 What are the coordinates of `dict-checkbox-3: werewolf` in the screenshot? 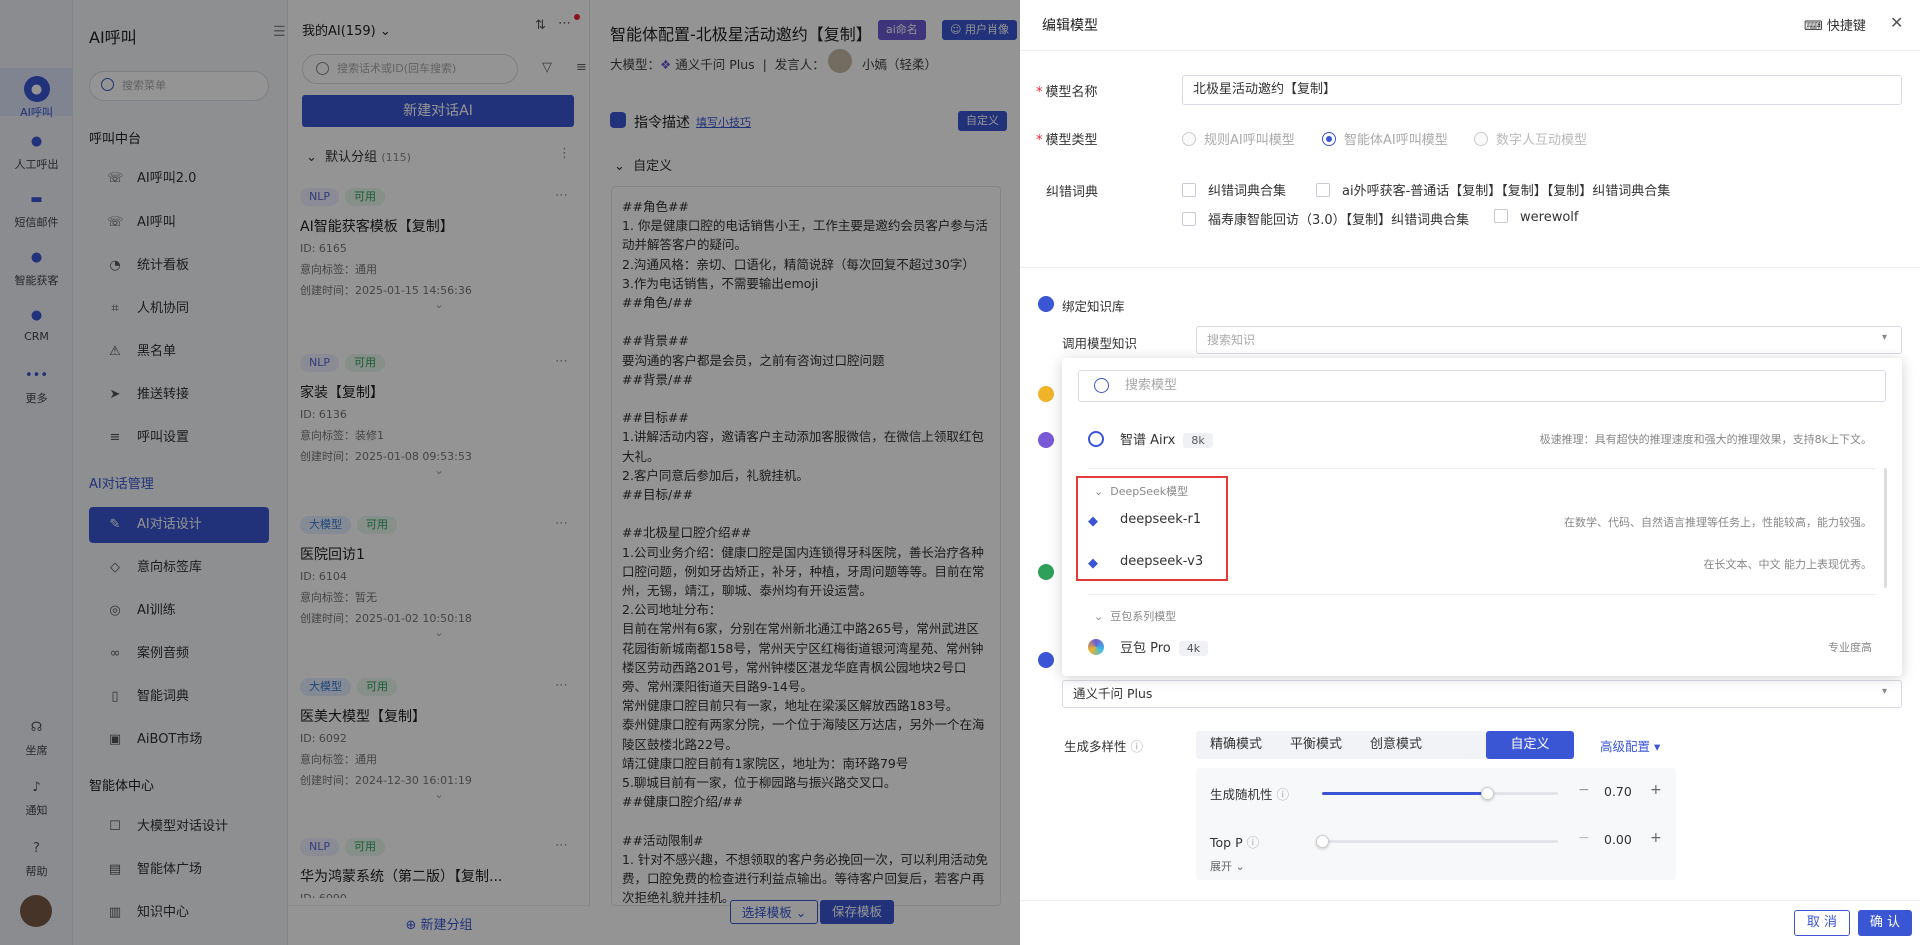 It's located at (1536, 217).